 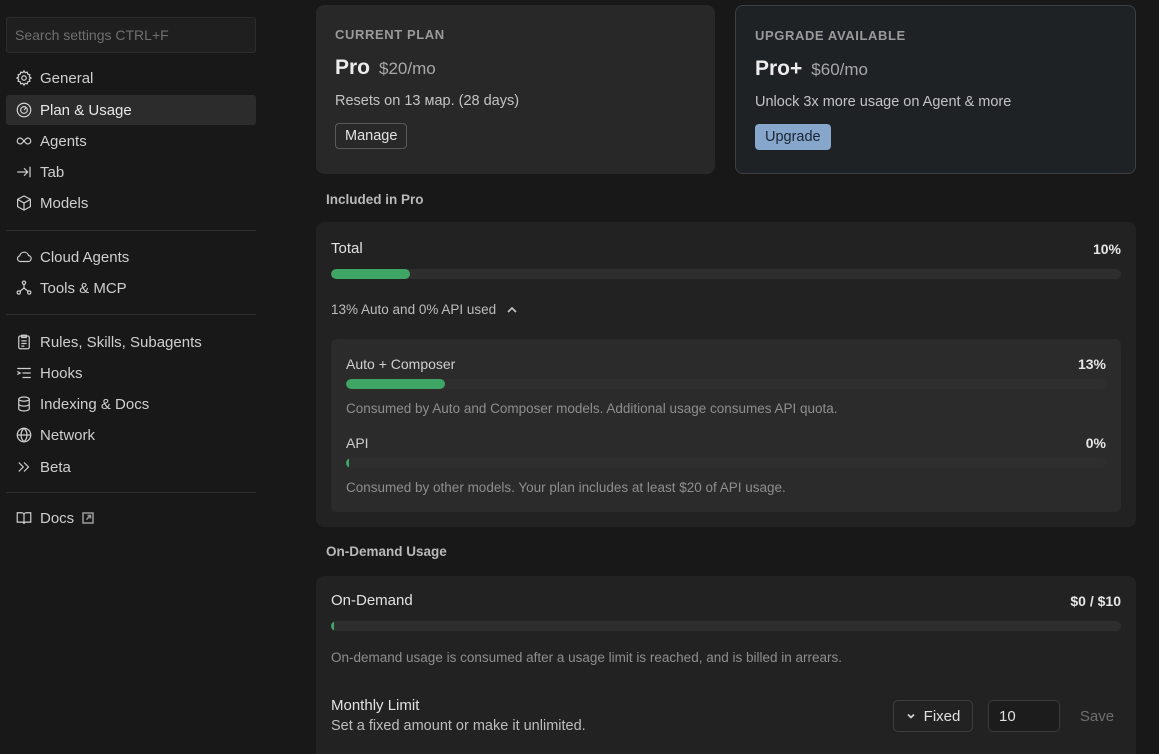 I want to click on sidebar-item-label: Agents, so click(x=63, y=141).